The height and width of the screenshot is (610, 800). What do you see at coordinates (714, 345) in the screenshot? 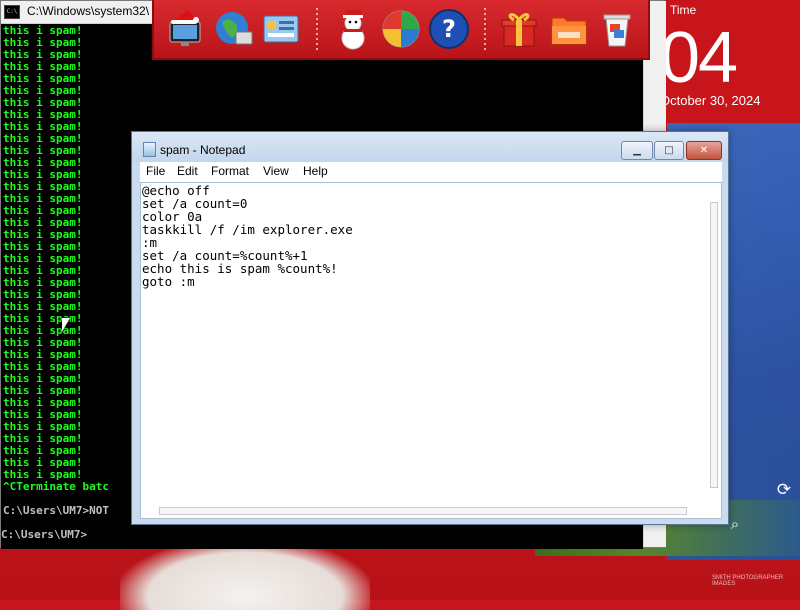
I see `vertical-scroll-thumb` at bounding box center [714, 345].